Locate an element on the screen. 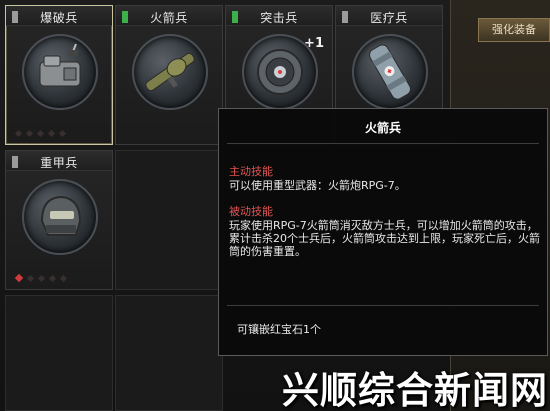 The width and height of the screenshot is (550, 411). active-skill-description: 可以使用重型武器：火箭炮RPG-7。 is located at coordinates (317, 185).